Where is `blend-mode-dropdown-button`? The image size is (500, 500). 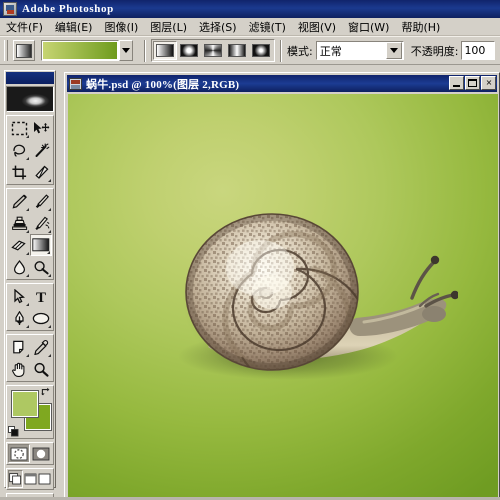 blend-mode-dropdown-button is located at coordinates (393, 50).